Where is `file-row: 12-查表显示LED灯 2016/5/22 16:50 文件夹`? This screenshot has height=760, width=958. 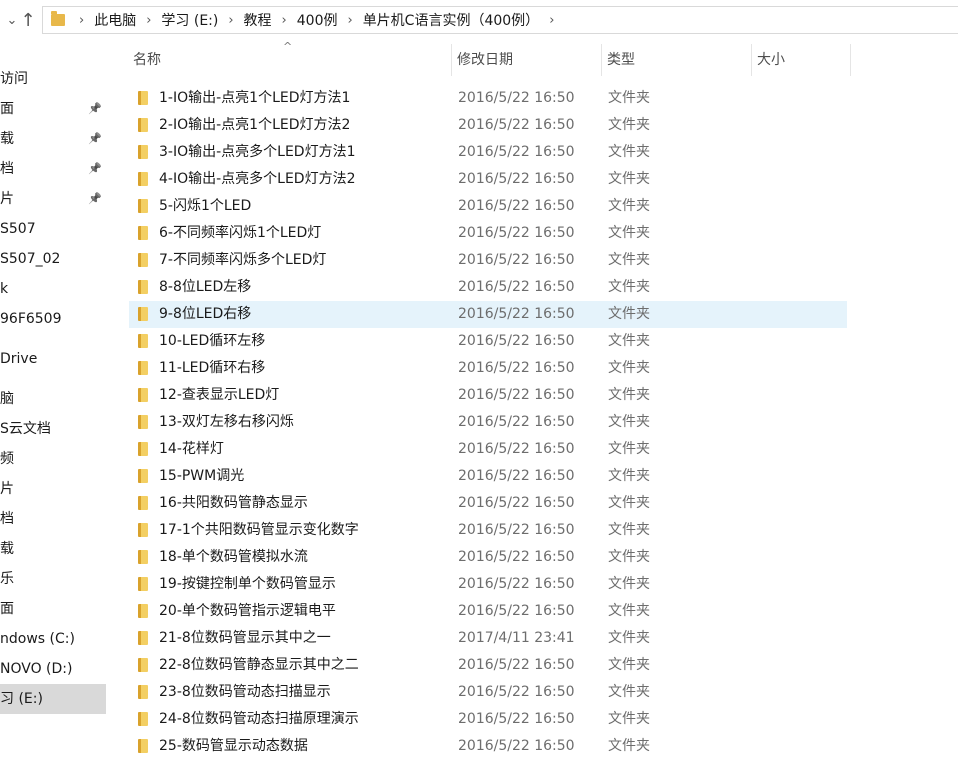 file-row: 12-查表显示LED灯 2016/5/22 16:50 文件夹 is located at coordinates (488, 395).